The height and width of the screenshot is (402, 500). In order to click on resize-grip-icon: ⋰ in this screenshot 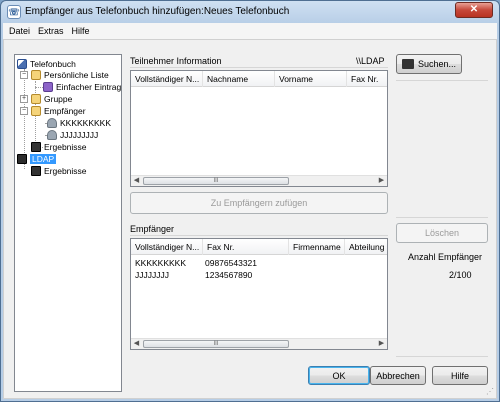, I will do `click(490, 391)`.